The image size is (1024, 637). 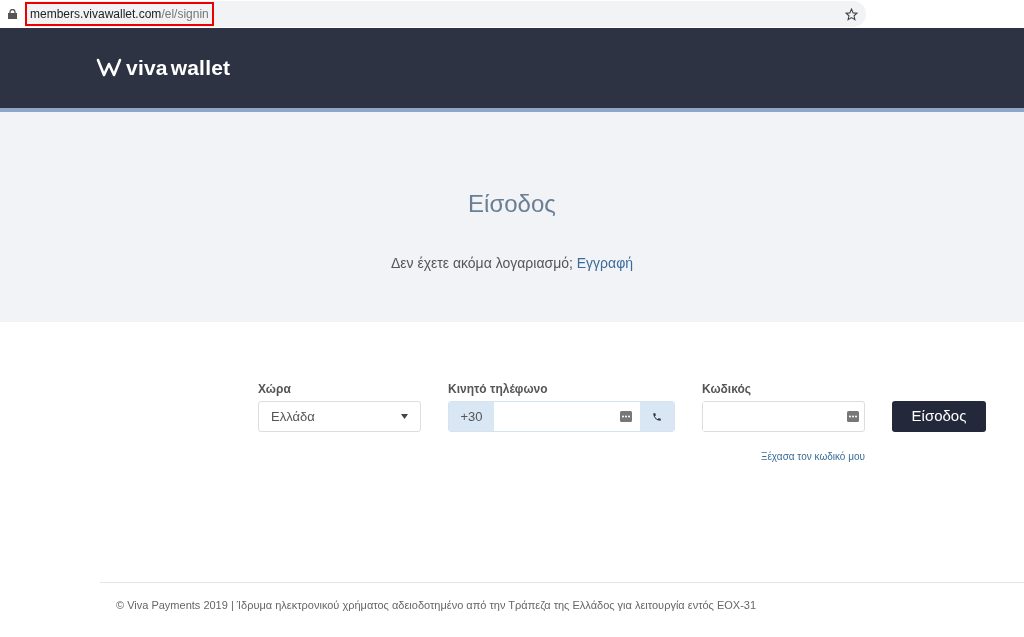 What do you see at coordinates (727, 388) in the screenshot?
I see `field-label: Κωδικός` at bounding box center [727, 388].